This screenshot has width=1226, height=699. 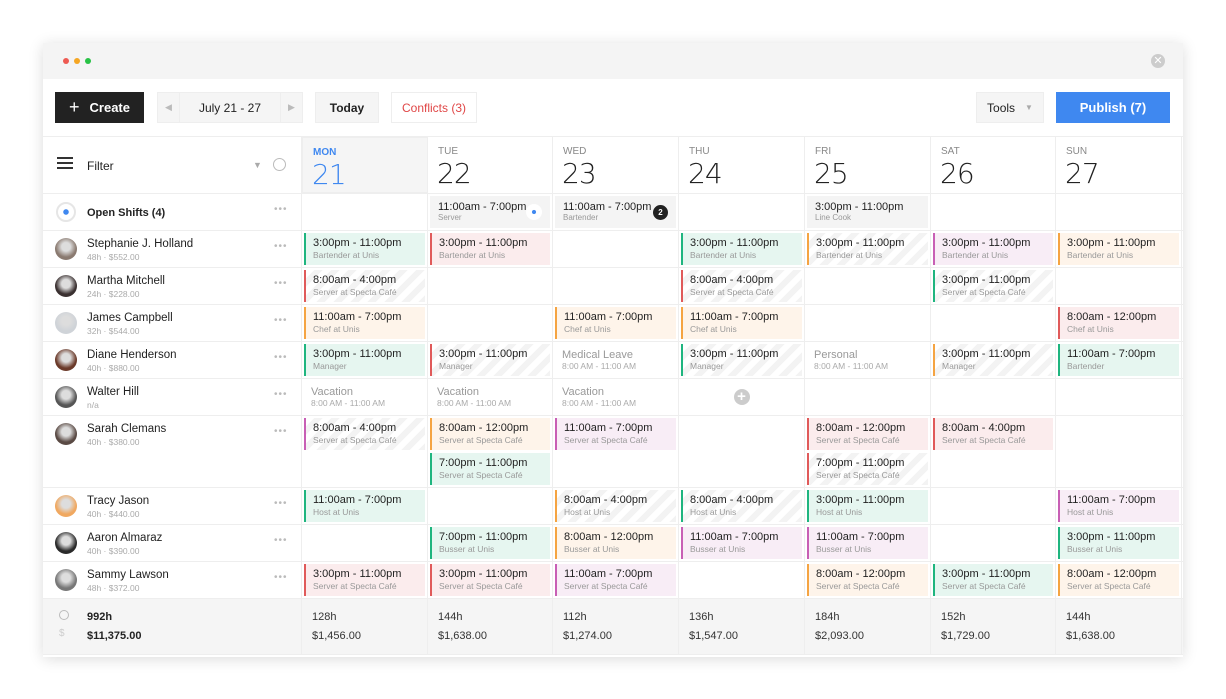 What do you see at coordinates (851, 360) in the screenshot?
I see `time-off: Personal 8:00 AM - 11:00 AM` at bounding box center [851, 360].